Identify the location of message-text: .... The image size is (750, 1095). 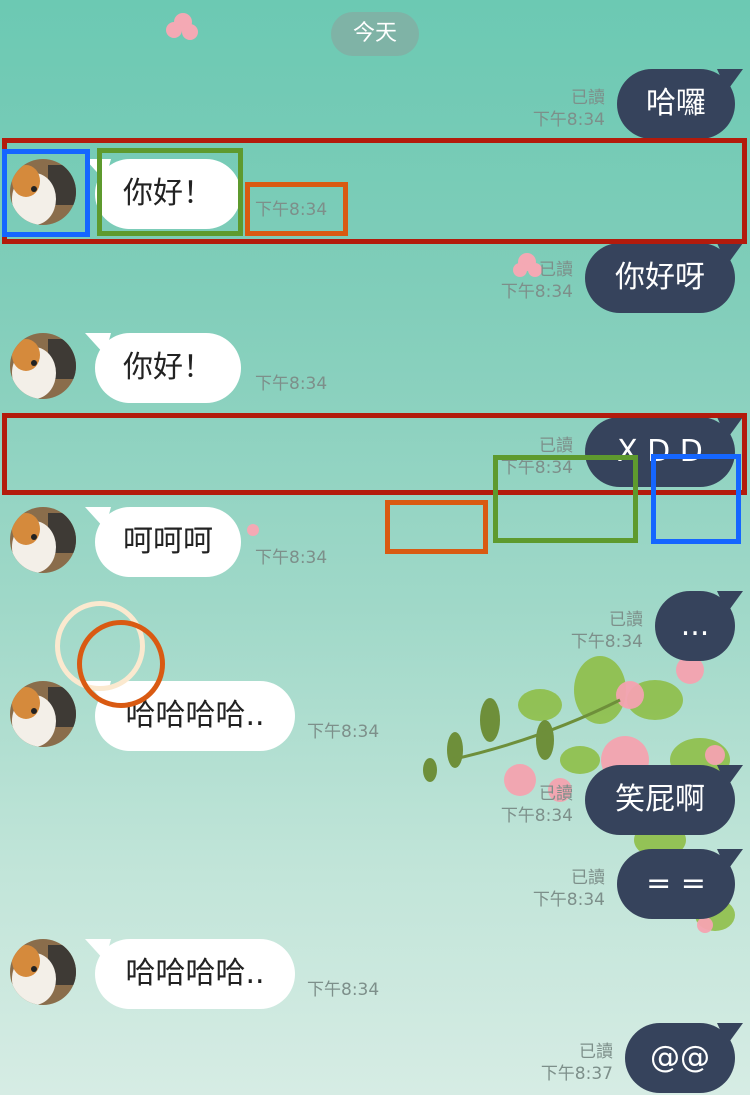
(695, 625).